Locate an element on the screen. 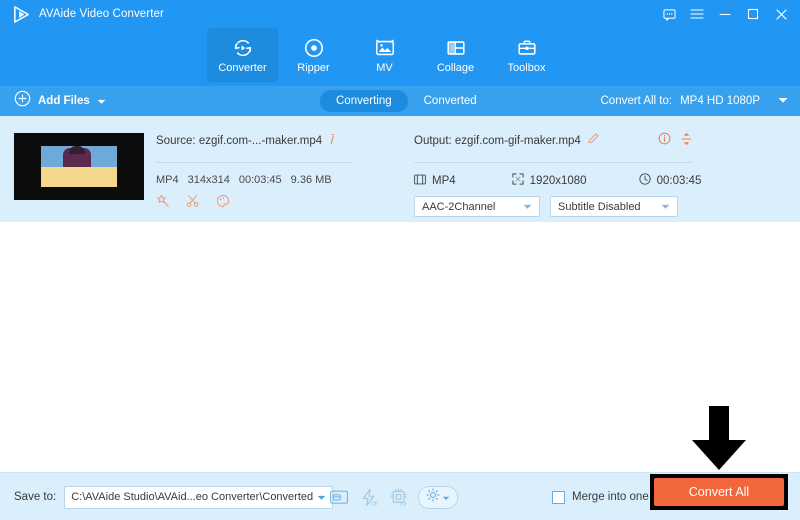  tab-converted-label: Converted is located at coordinates (450, 101).